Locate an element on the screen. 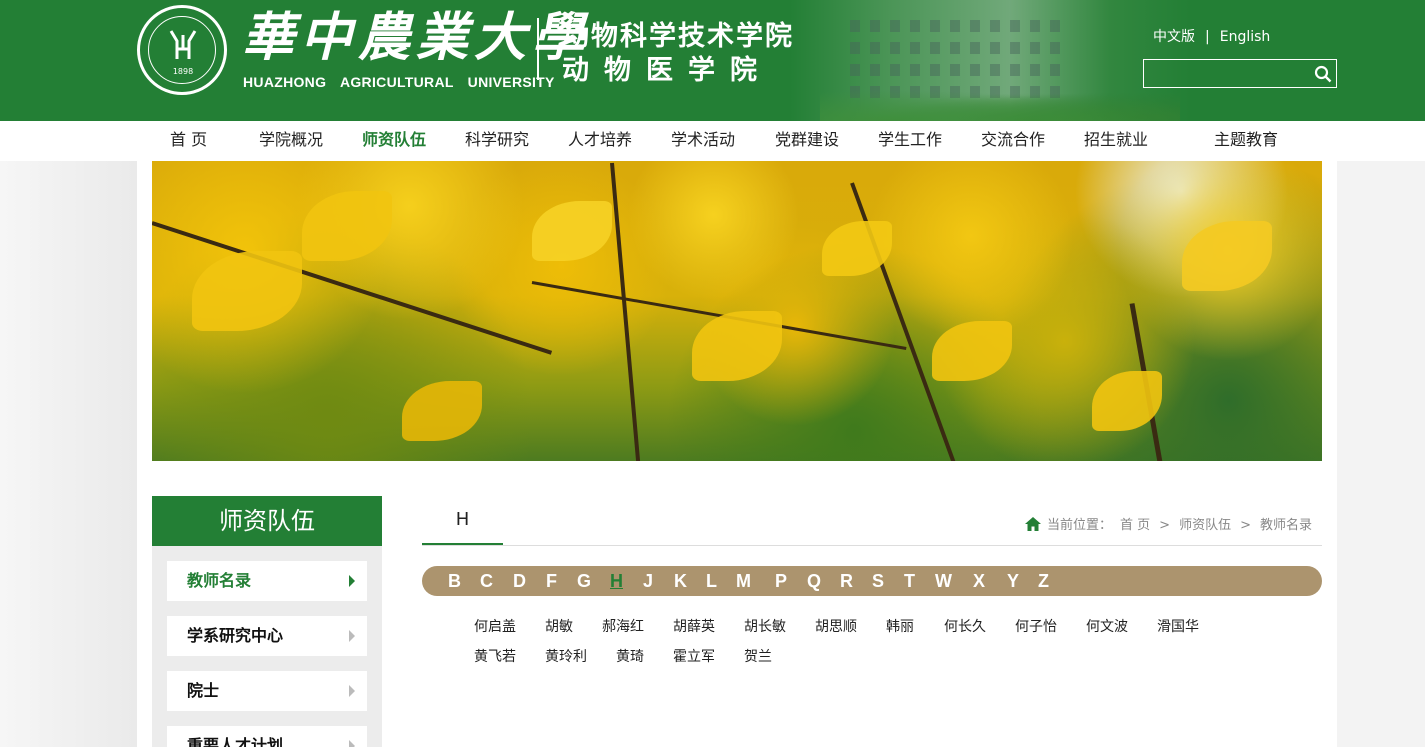 The height and width of the screenshot is (747, 1425). letter-w-link: W is located at coordinates (943, 581).